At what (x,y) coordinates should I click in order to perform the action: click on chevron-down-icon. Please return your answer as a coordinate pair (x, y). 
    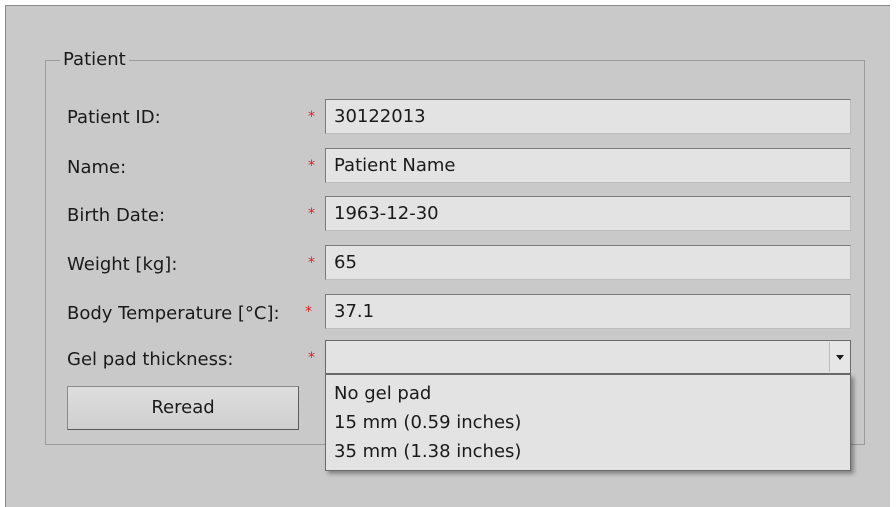
    Looking at the image, I should click on (839, 357).